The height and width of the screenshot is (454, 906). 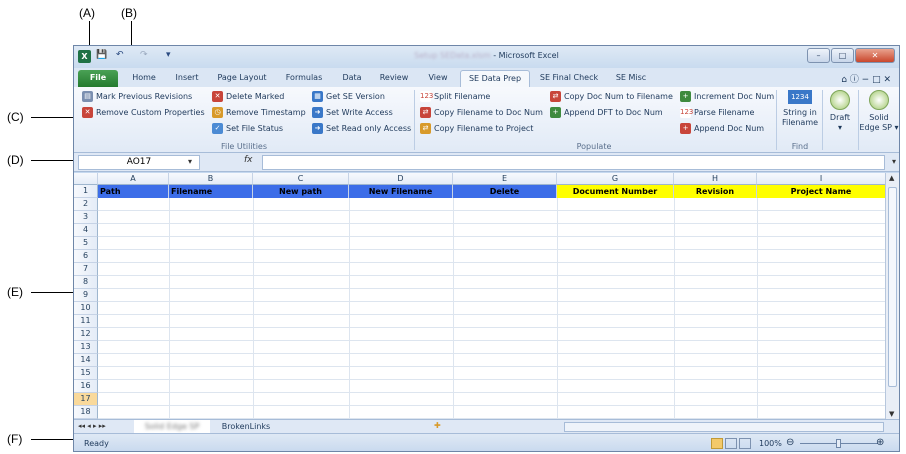 What do you see at coordinates (86, 179) in the screenshot?
I see `select-all-corner` at bounding box center [86, 179].